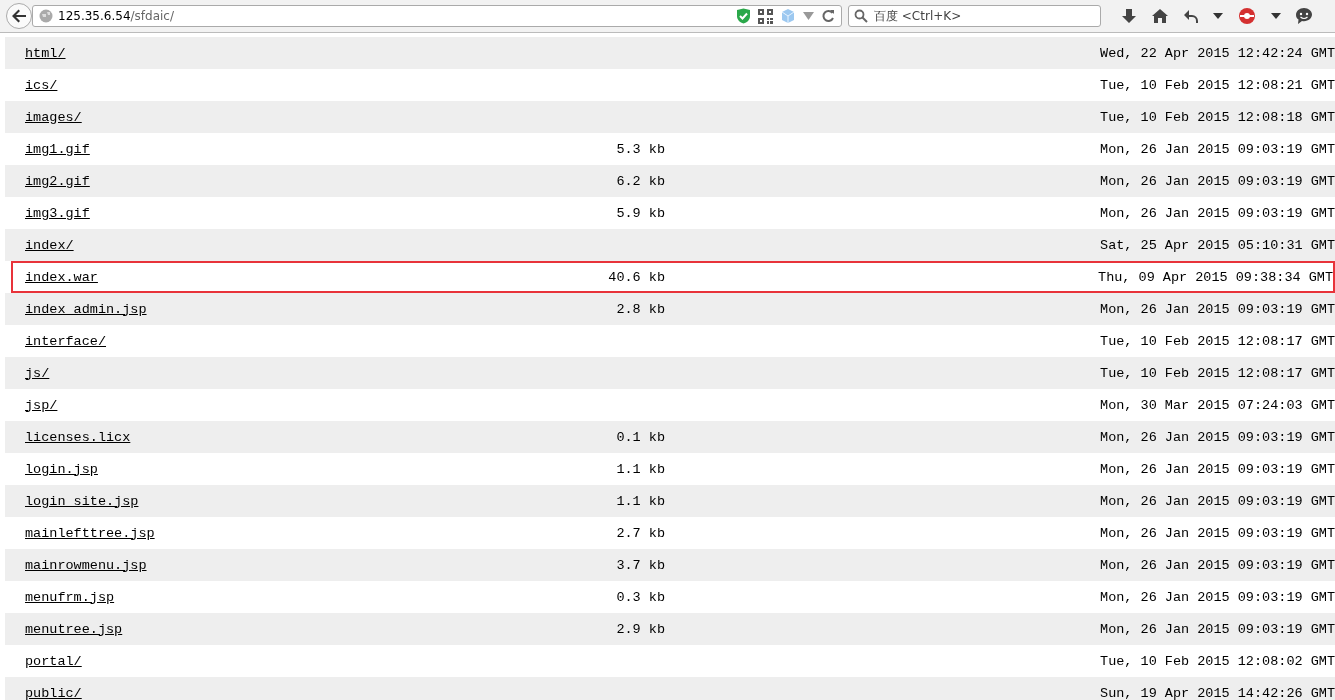 This screenshot has width=1335, height=700. I want to click on file-link: menufrm.jsp, so click(285, 597).